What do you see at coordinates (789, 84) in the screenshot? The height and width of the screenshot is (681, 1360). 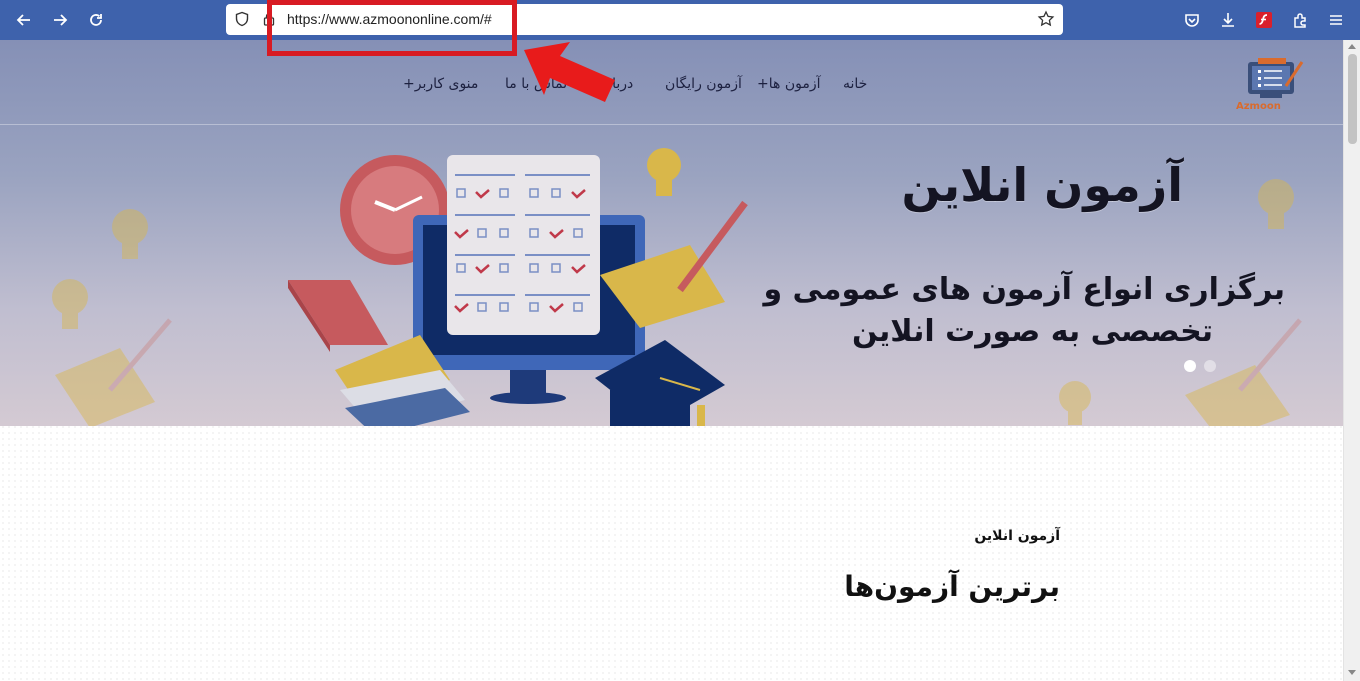 I see `nav-exams: آزمون ها+` at bounding box center [789, 84].